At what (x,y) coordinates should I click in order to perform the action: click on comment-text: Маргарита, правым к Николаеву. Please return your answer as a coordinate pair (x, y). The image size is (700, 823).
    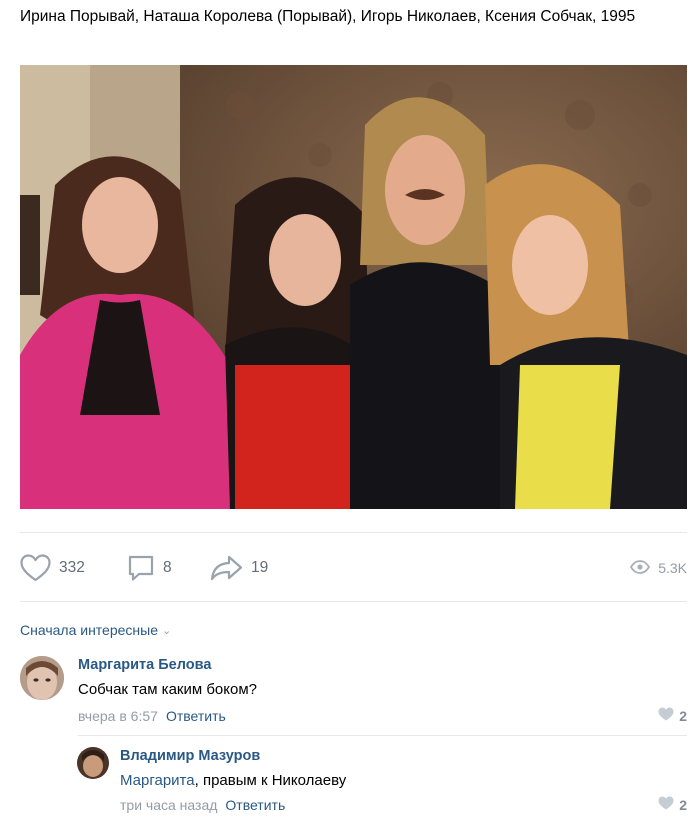
    Looking at the image, I should click on (233, 780).